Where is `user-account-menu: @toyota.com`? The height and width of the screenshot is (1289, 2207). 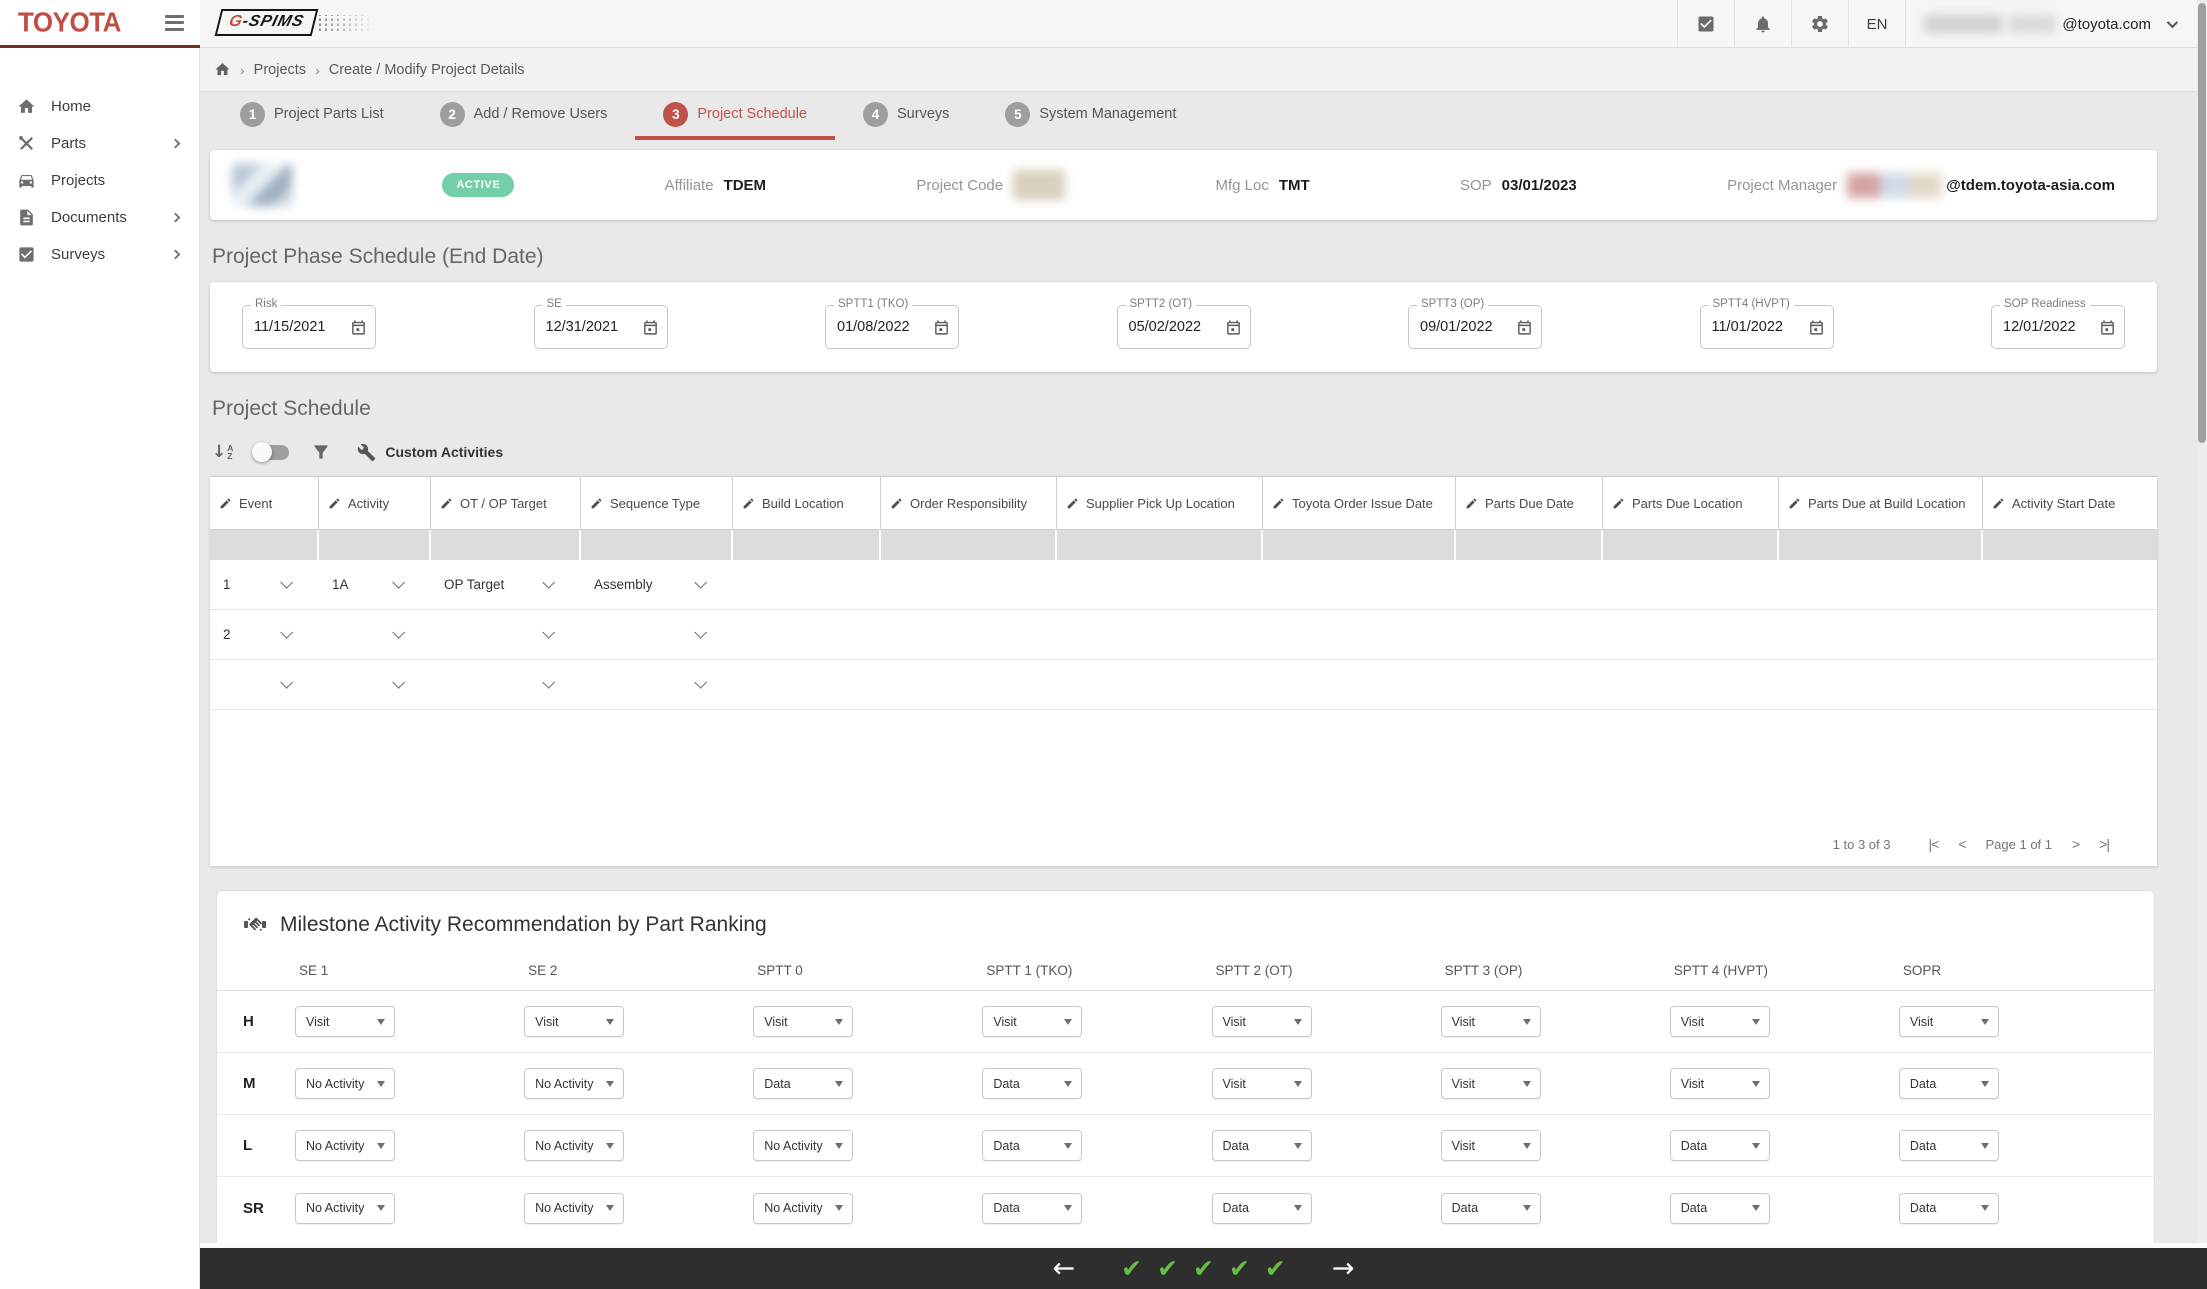
user-account-menu: @toyota.com is located at coordinates (2049, 24).